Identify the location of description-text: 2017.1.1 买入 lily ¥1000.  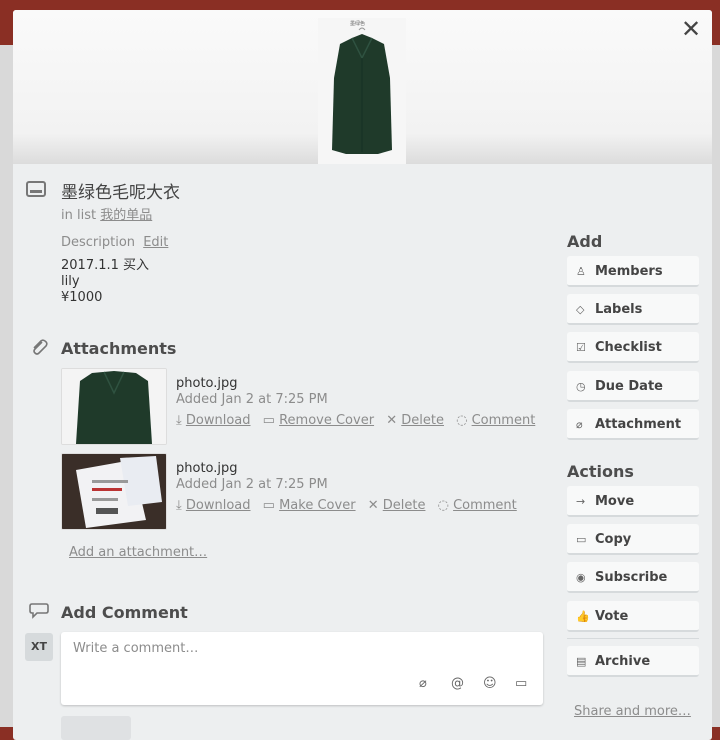
(105, 282).